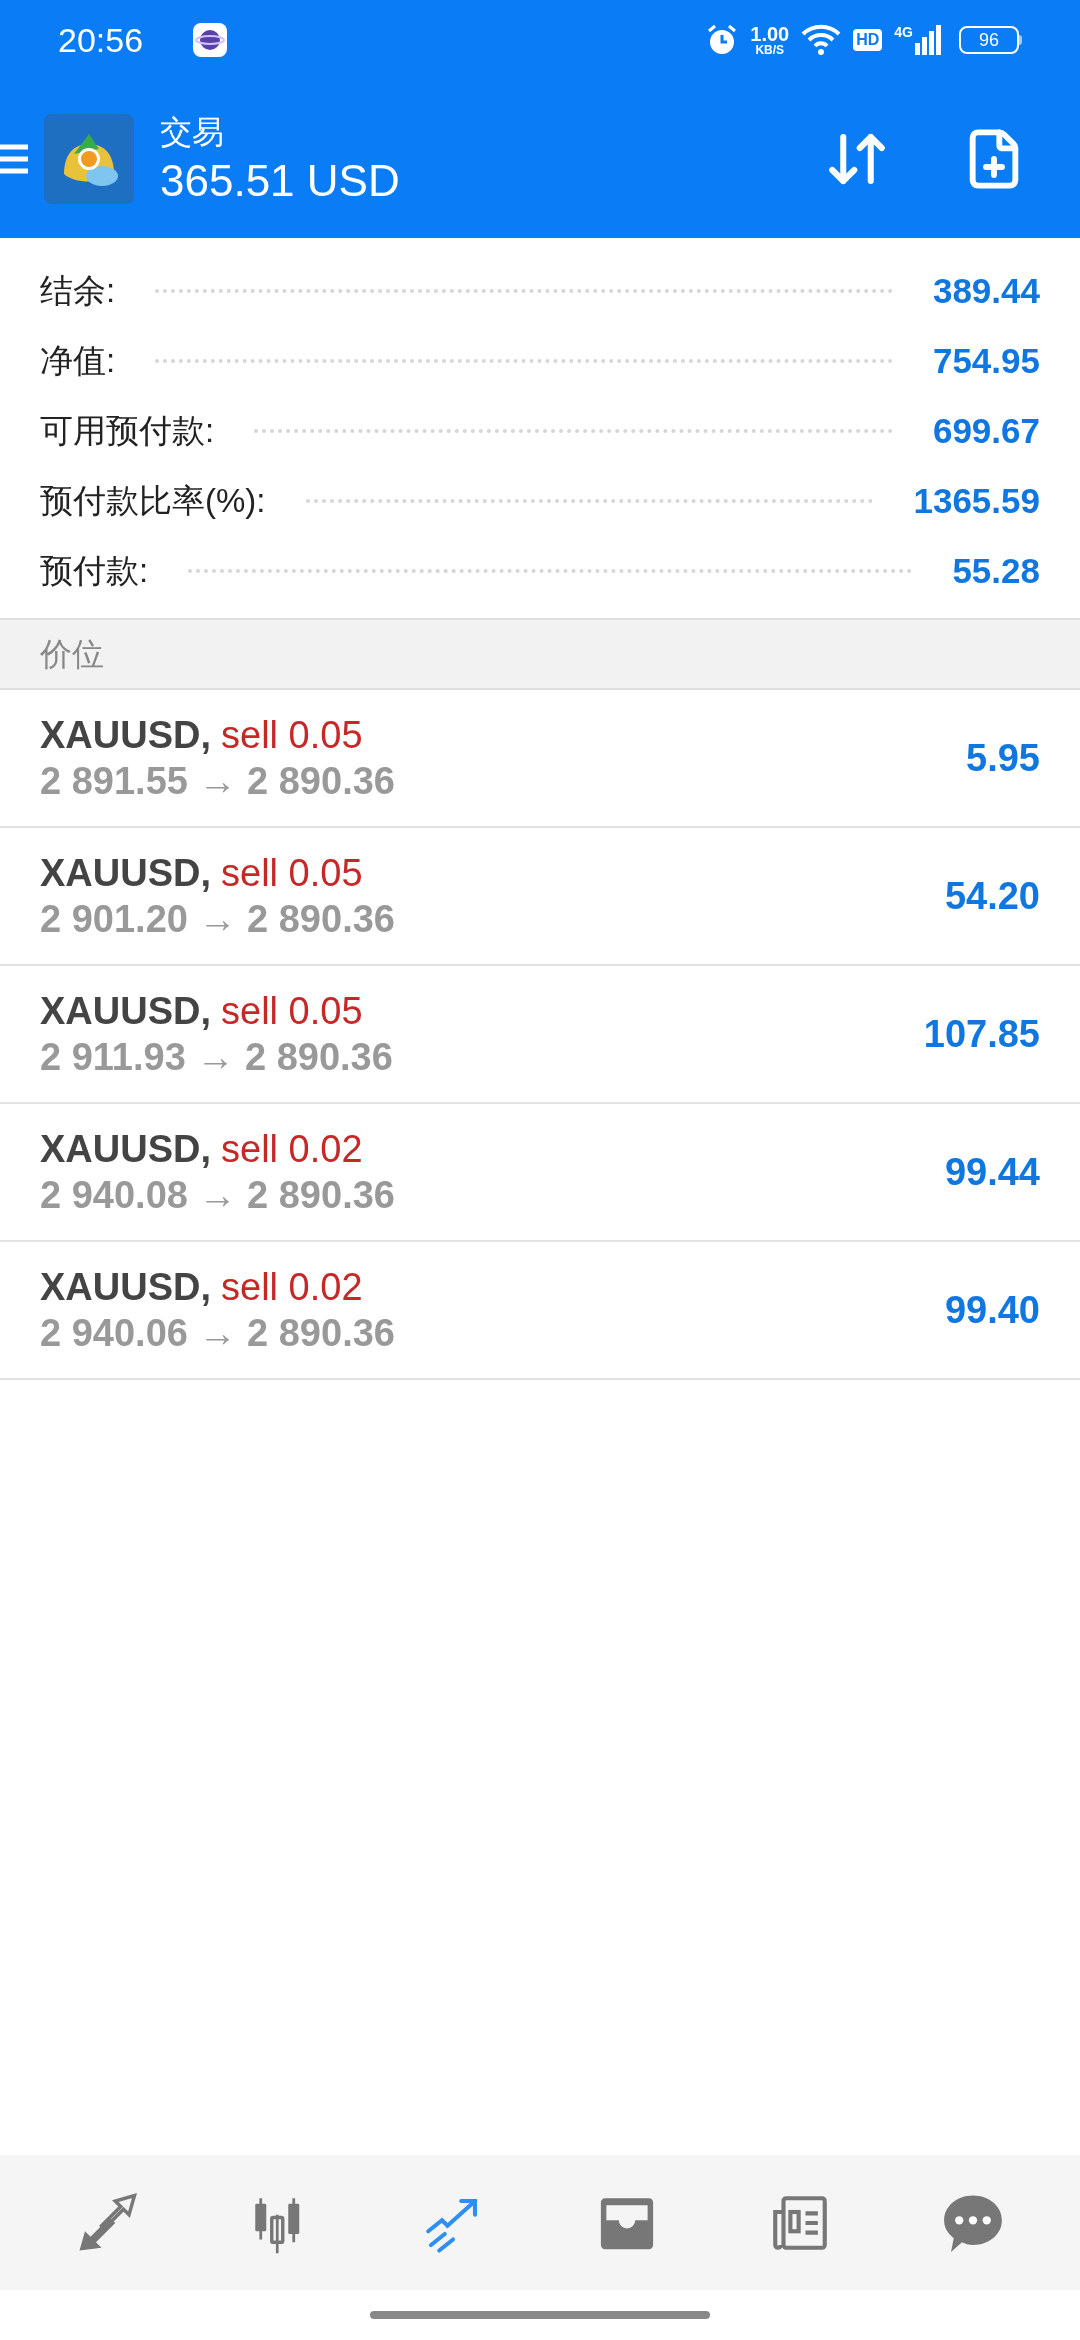 The image size is (1080, 2340). Describe the element at coordinates (101, 40) in the screenshot. I see `clock: 20:56` at that location.